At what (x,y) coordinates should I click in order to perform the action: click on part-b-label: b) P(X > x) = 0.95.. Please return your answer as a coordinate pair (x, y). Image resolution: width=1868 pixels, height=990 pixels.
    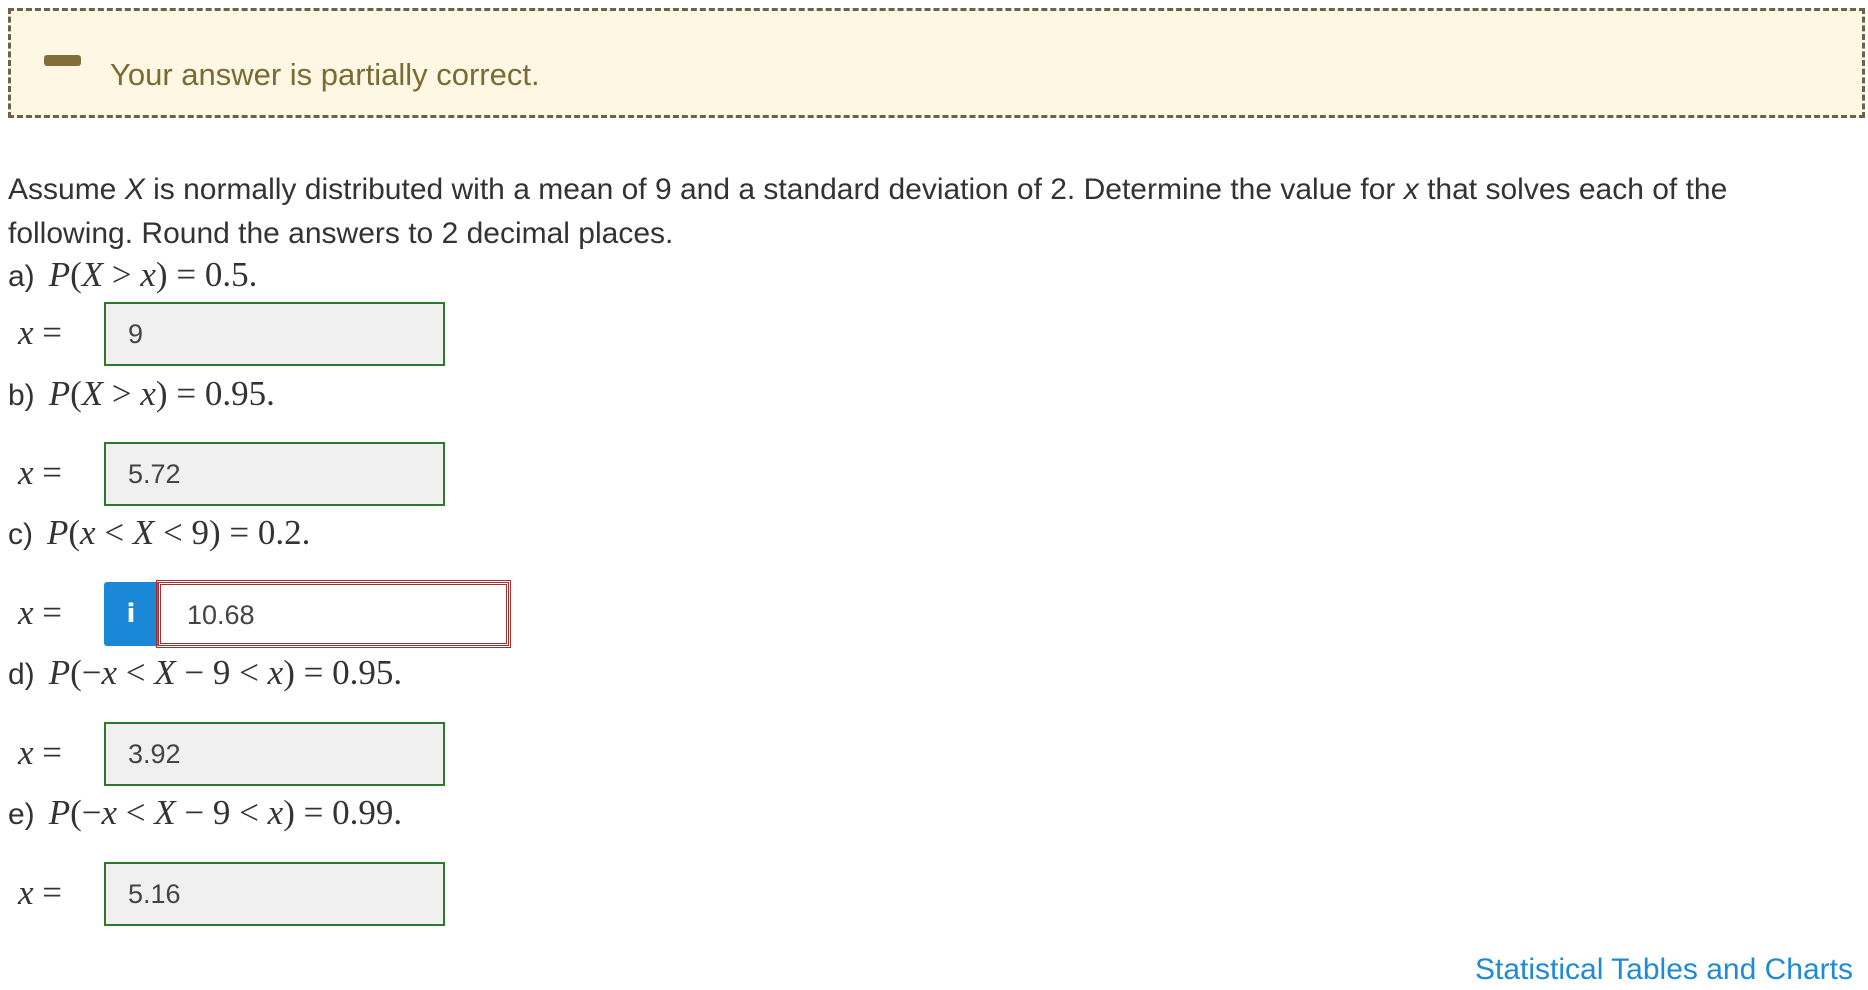
    Looking at the image, I should click on (141, 395).